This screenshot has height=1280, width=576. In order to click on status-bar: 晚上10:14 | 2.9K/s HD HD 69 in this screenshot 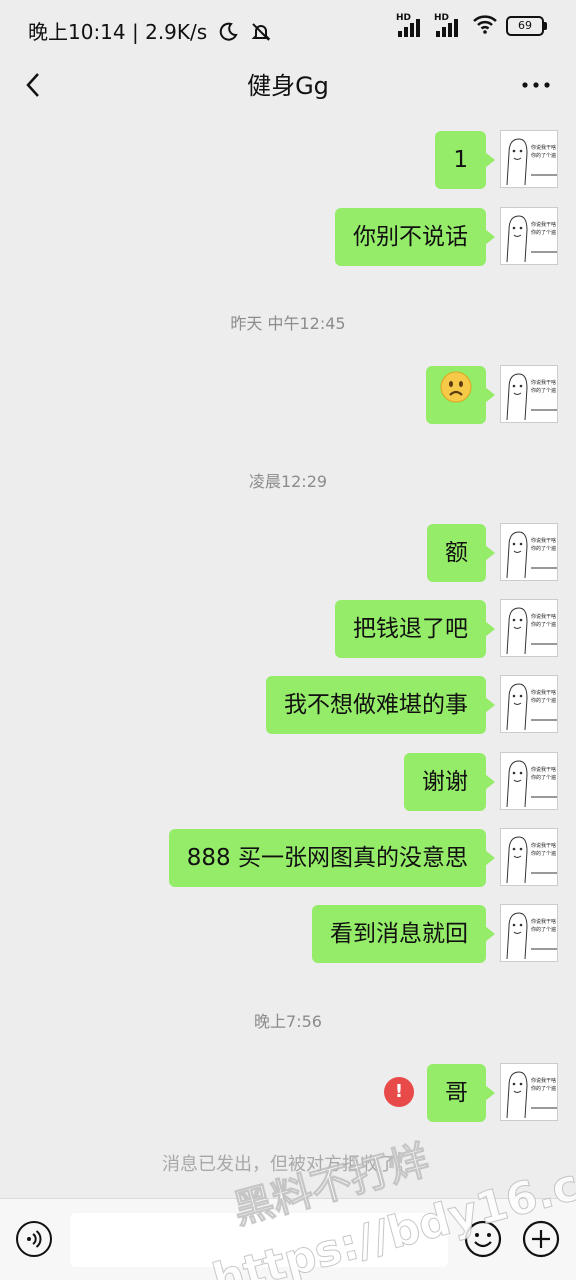, I will do `click(288, 28)`.